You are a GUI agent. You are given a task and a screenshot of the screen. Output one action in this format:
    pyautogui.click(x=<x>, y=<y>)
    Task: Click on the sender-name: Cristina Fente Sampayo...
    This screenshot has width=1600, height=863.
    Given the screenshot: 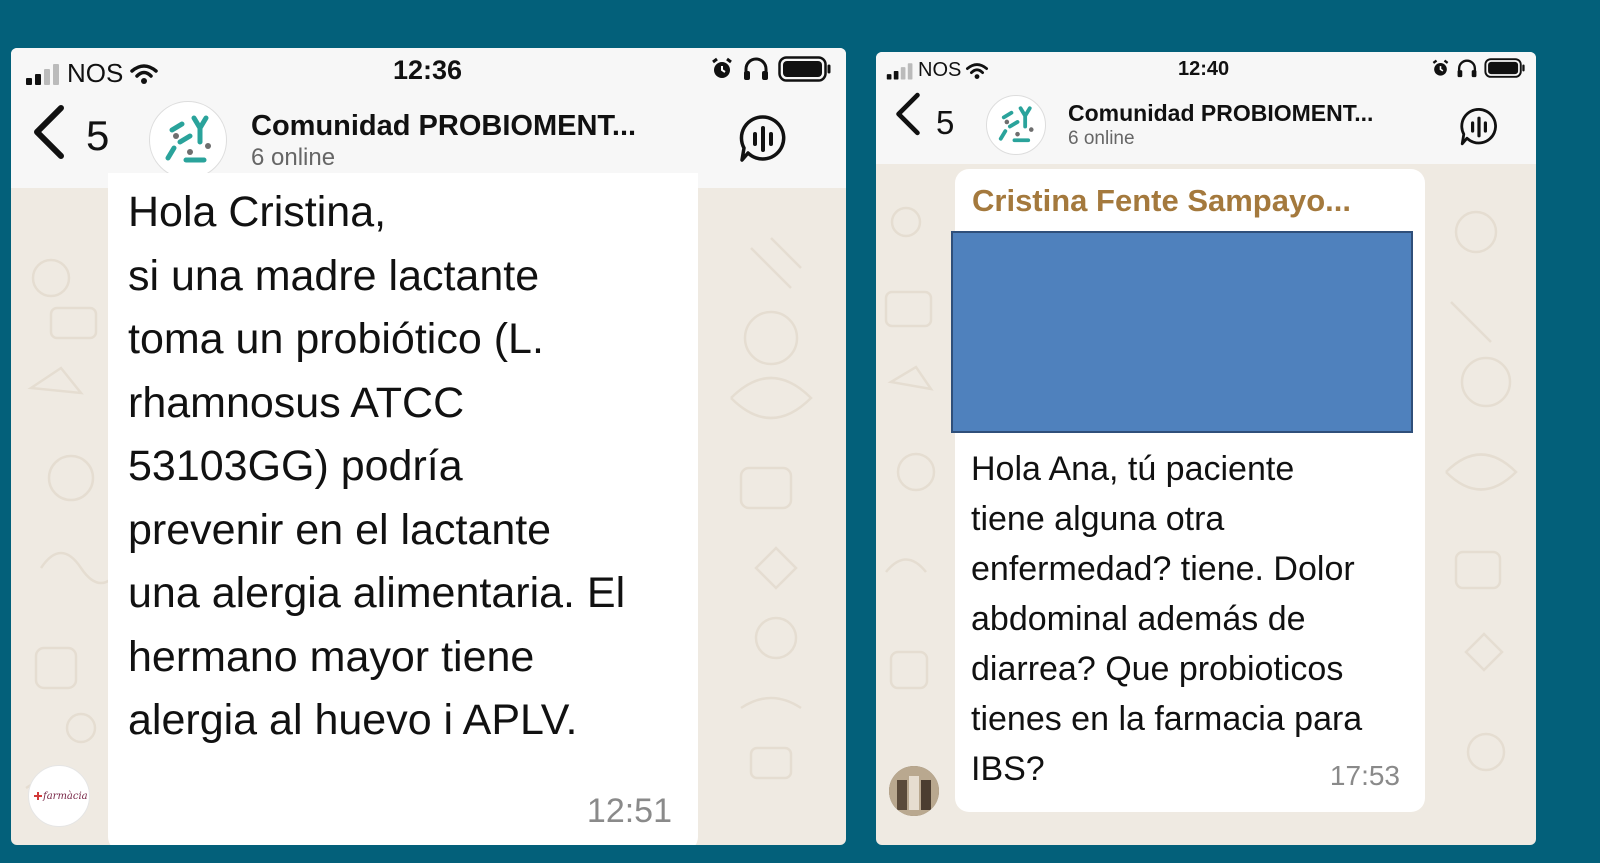 What is the action you would take?
    pyautogui.click(x=1161, y=201)
    